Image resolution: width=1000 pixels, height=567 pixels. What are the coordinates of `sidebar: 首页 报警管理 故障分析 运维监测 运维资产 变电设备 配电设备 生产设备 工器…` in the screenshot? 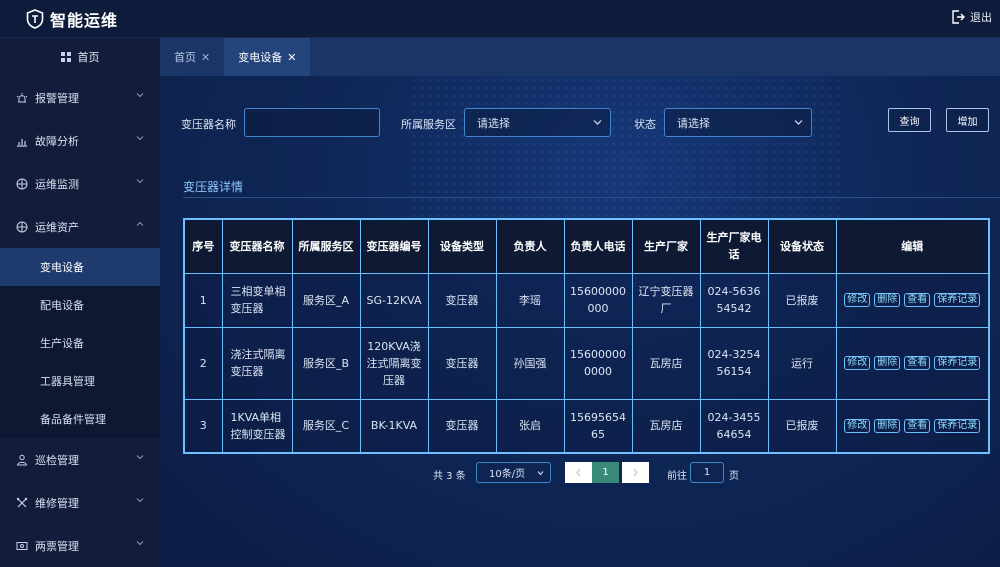 It's located at (80, 302).